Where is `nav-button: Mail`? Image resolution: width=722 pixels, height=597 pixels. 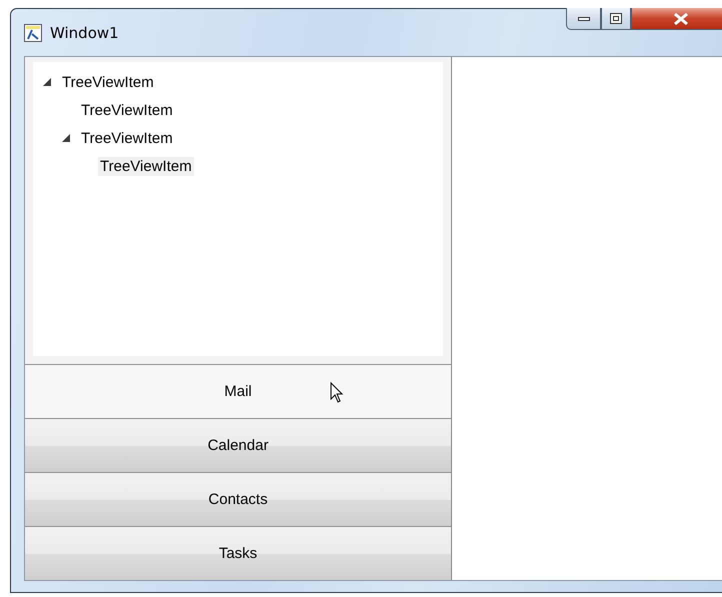
nav-button: Mail is located at coordinates (238, 391).